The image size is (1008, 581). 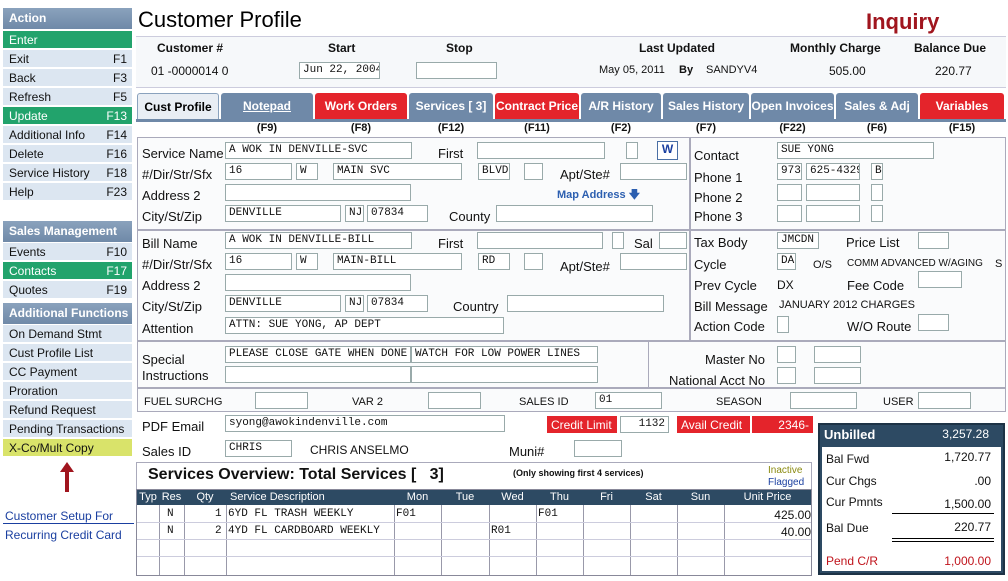 I want to click on start-date-field: Jun 22, 2004, so click(x=339, y=70).